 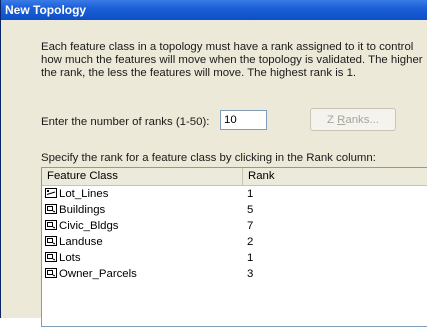 What do you see at coordinates (234, 210) in the screenshot?
I see `table-row: Buildings 5` at bounding box center [234, 210].